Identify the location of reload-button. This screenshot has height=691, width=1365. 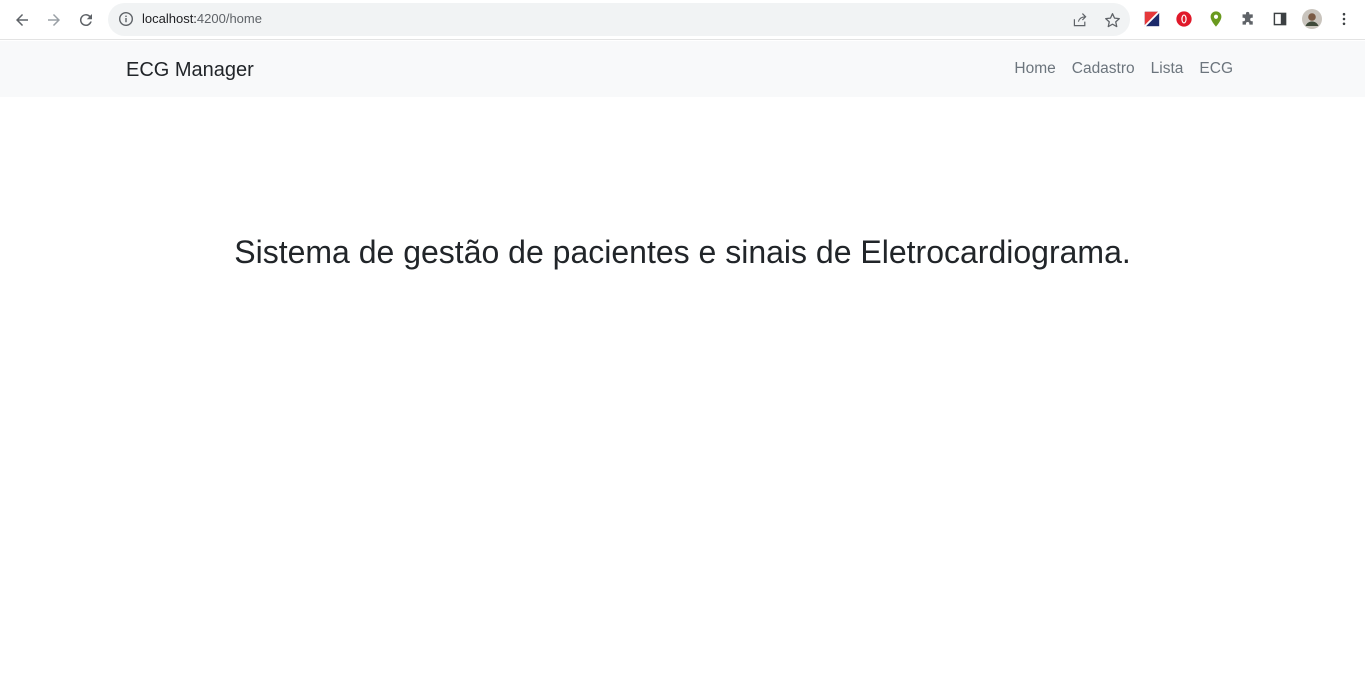
(86, 20).